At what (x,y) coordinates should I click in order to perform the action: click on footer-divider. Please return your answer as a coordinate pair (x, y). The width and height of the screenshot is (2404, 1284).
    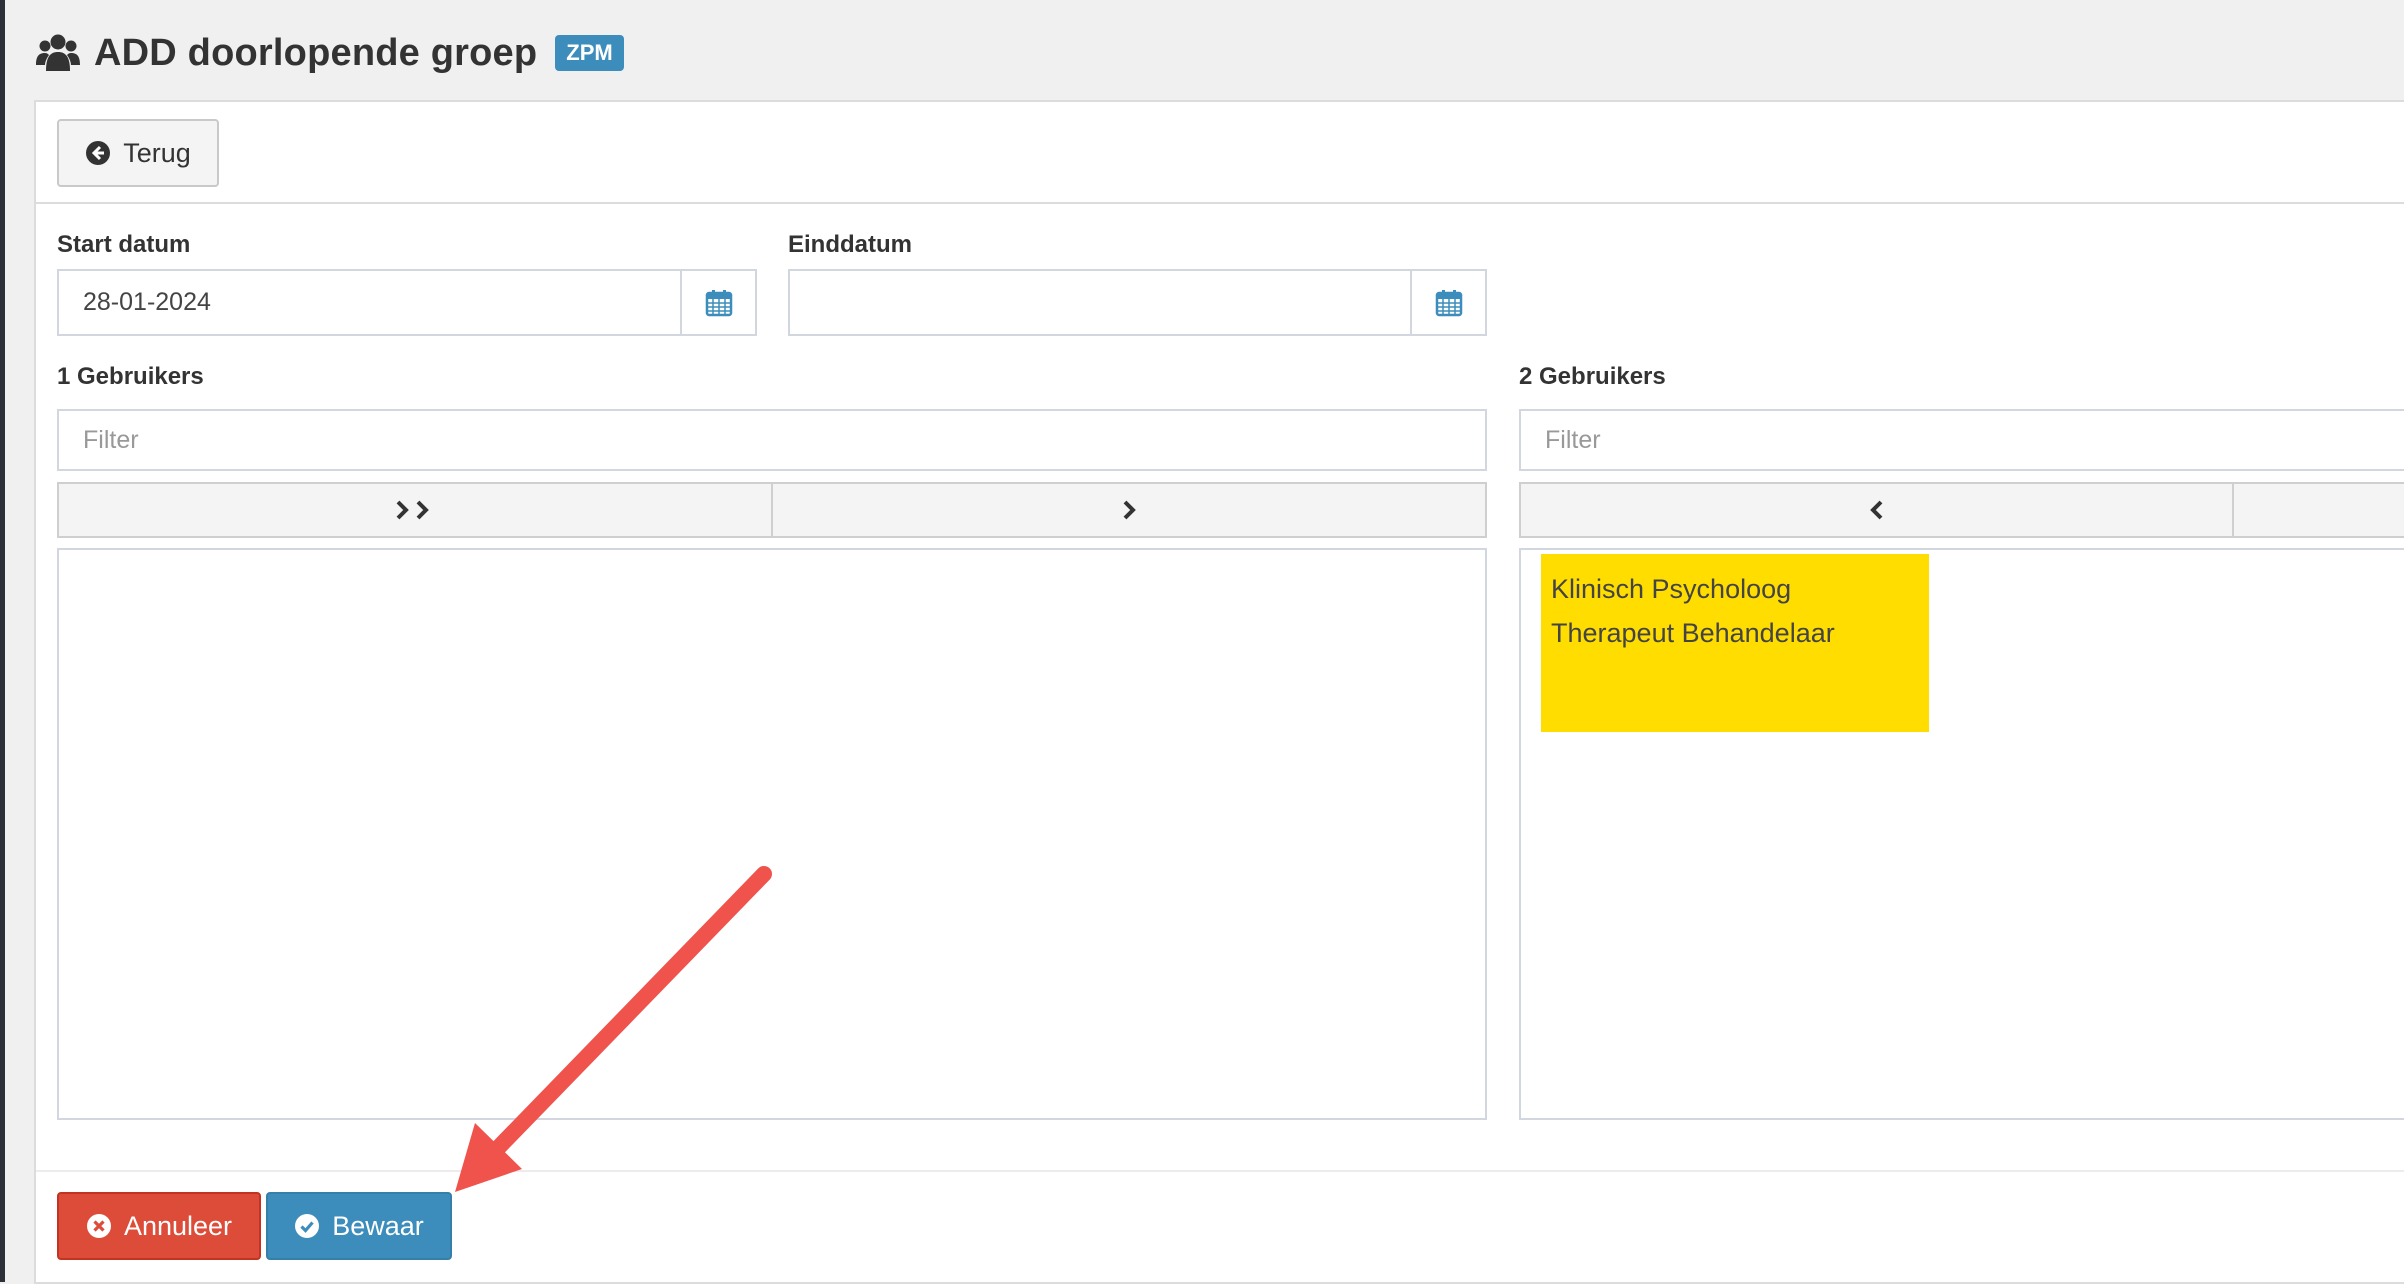
    Looking at the image, I should click on (1220, 1171).